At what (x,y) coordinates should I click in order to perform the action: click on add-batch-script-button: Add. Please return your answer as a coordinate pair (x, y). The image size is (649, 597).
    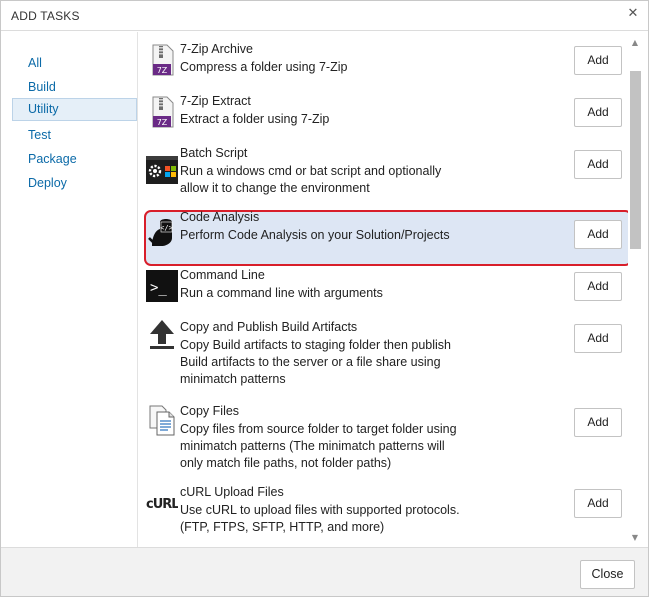
    Looking at the image, I should click on (598, 164).